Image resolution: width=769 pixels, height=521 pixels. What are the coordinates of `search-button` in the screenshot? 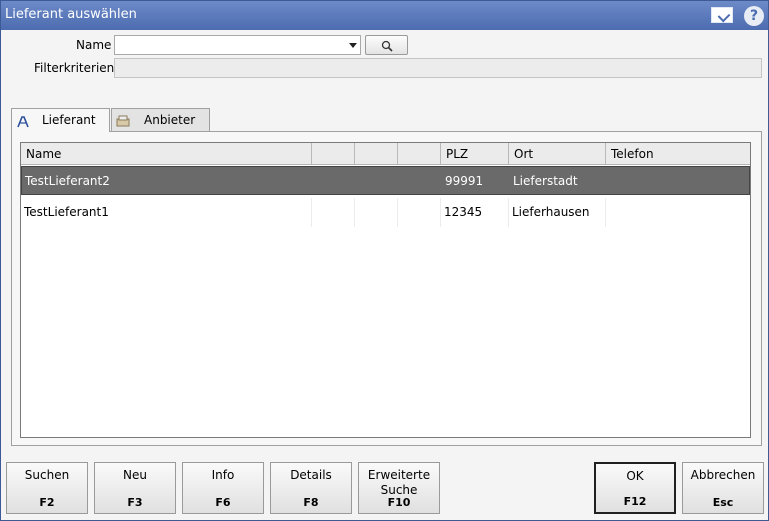 It's located at (386, 45).